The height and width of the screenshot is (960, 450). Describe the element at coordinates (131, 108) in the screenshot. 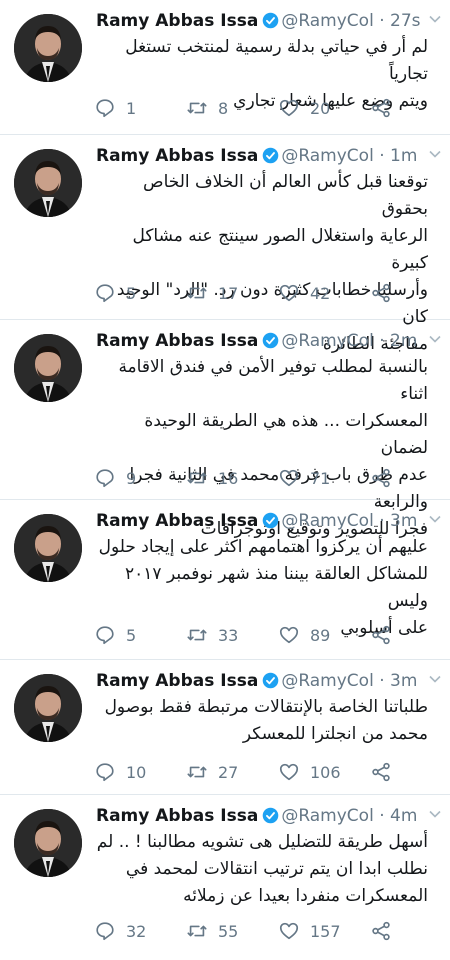

I see `reply-count: 1` at that location.